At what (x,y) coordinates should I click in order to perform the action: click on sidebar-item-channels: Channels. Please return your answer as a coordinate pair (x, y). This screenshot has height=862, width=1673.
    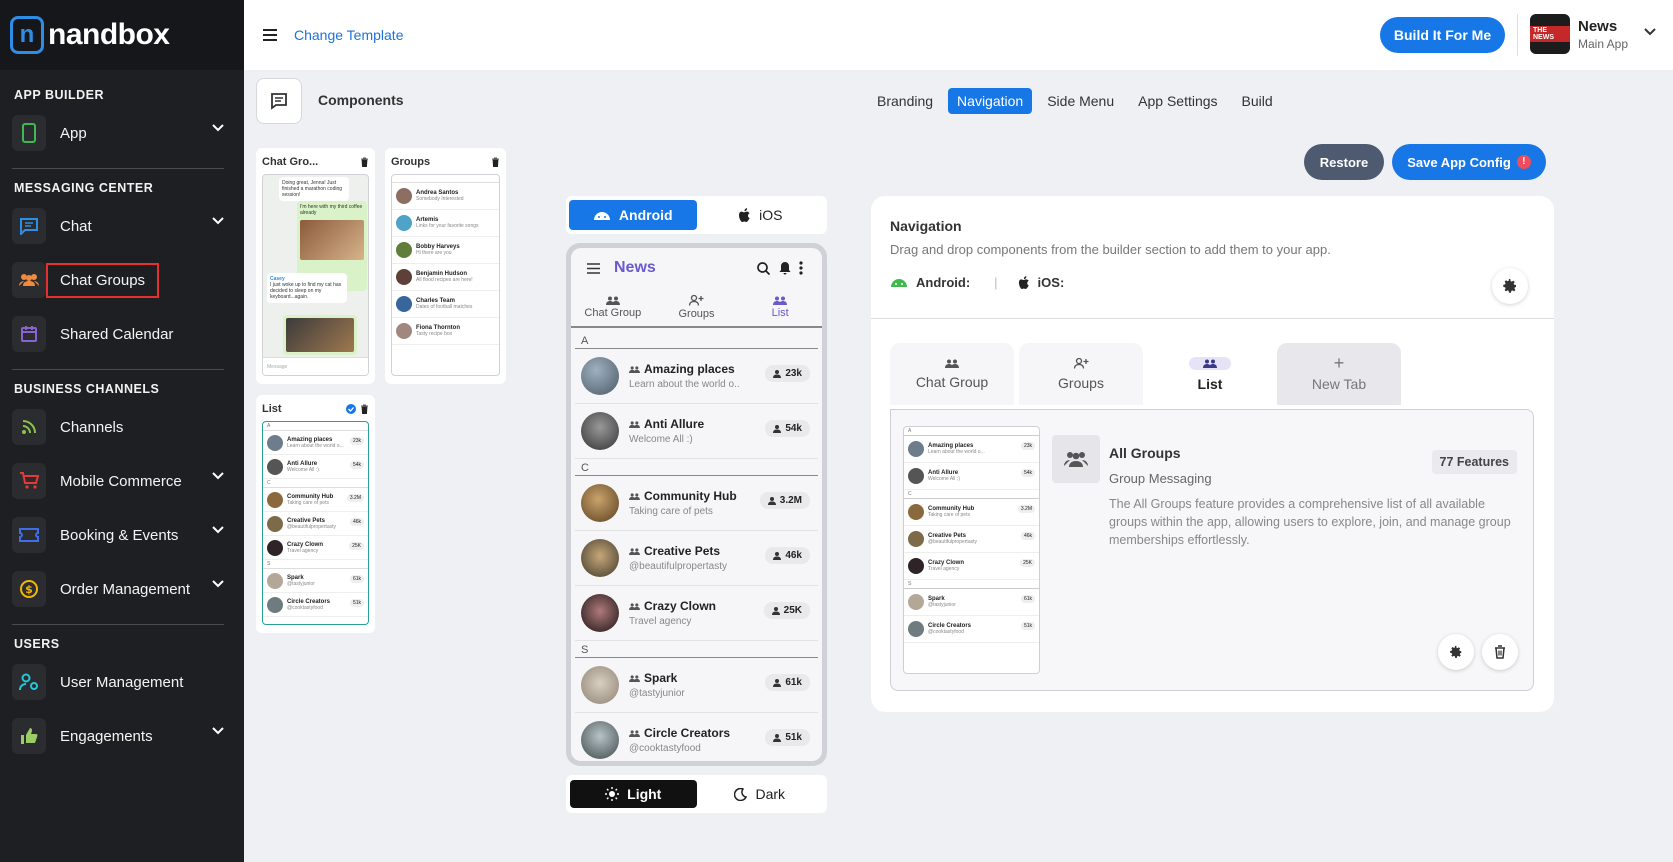
    Looking at the image, I should click on (122, 427).